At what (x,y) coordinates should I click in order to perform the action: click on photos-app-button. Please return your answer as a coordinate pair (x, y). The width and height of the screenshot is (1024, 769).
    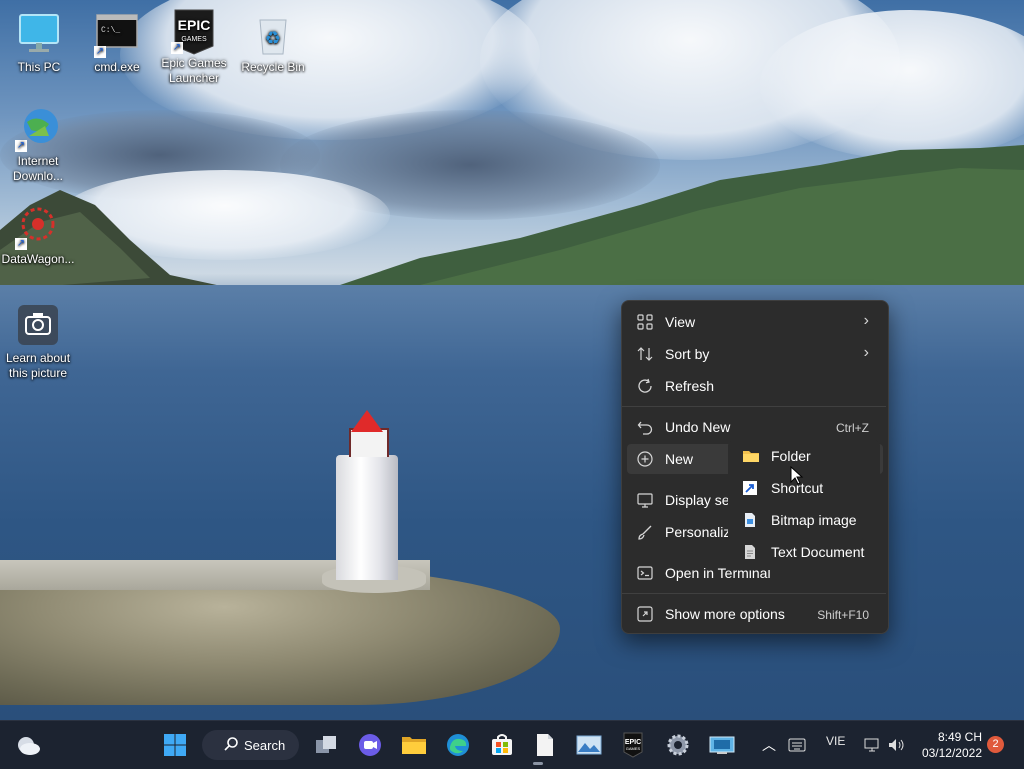
    Looking at the image, I should click on (589, 745).